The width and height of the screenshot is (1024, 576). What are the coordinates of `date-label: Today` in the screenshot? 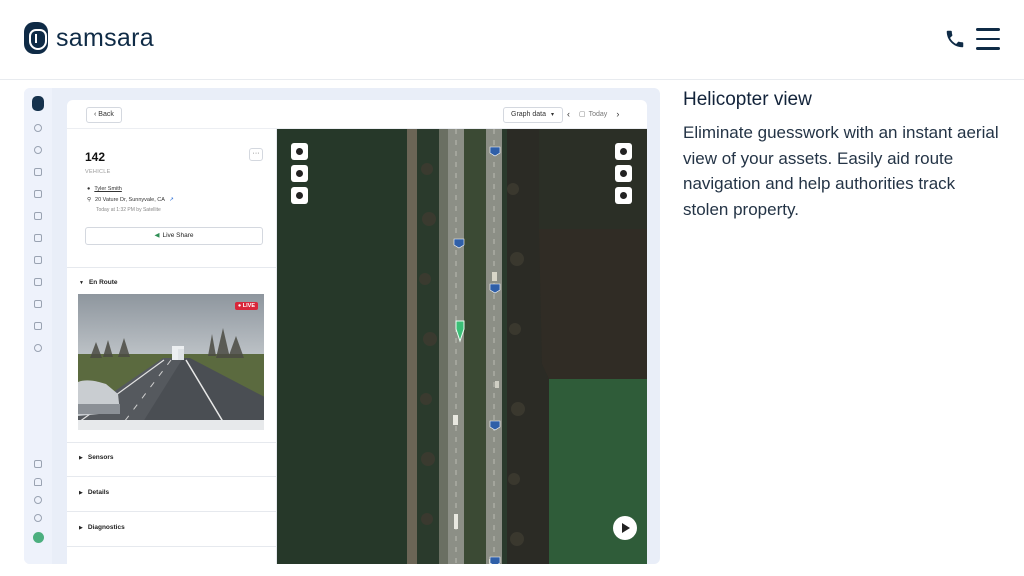 It's located at (598, 114).